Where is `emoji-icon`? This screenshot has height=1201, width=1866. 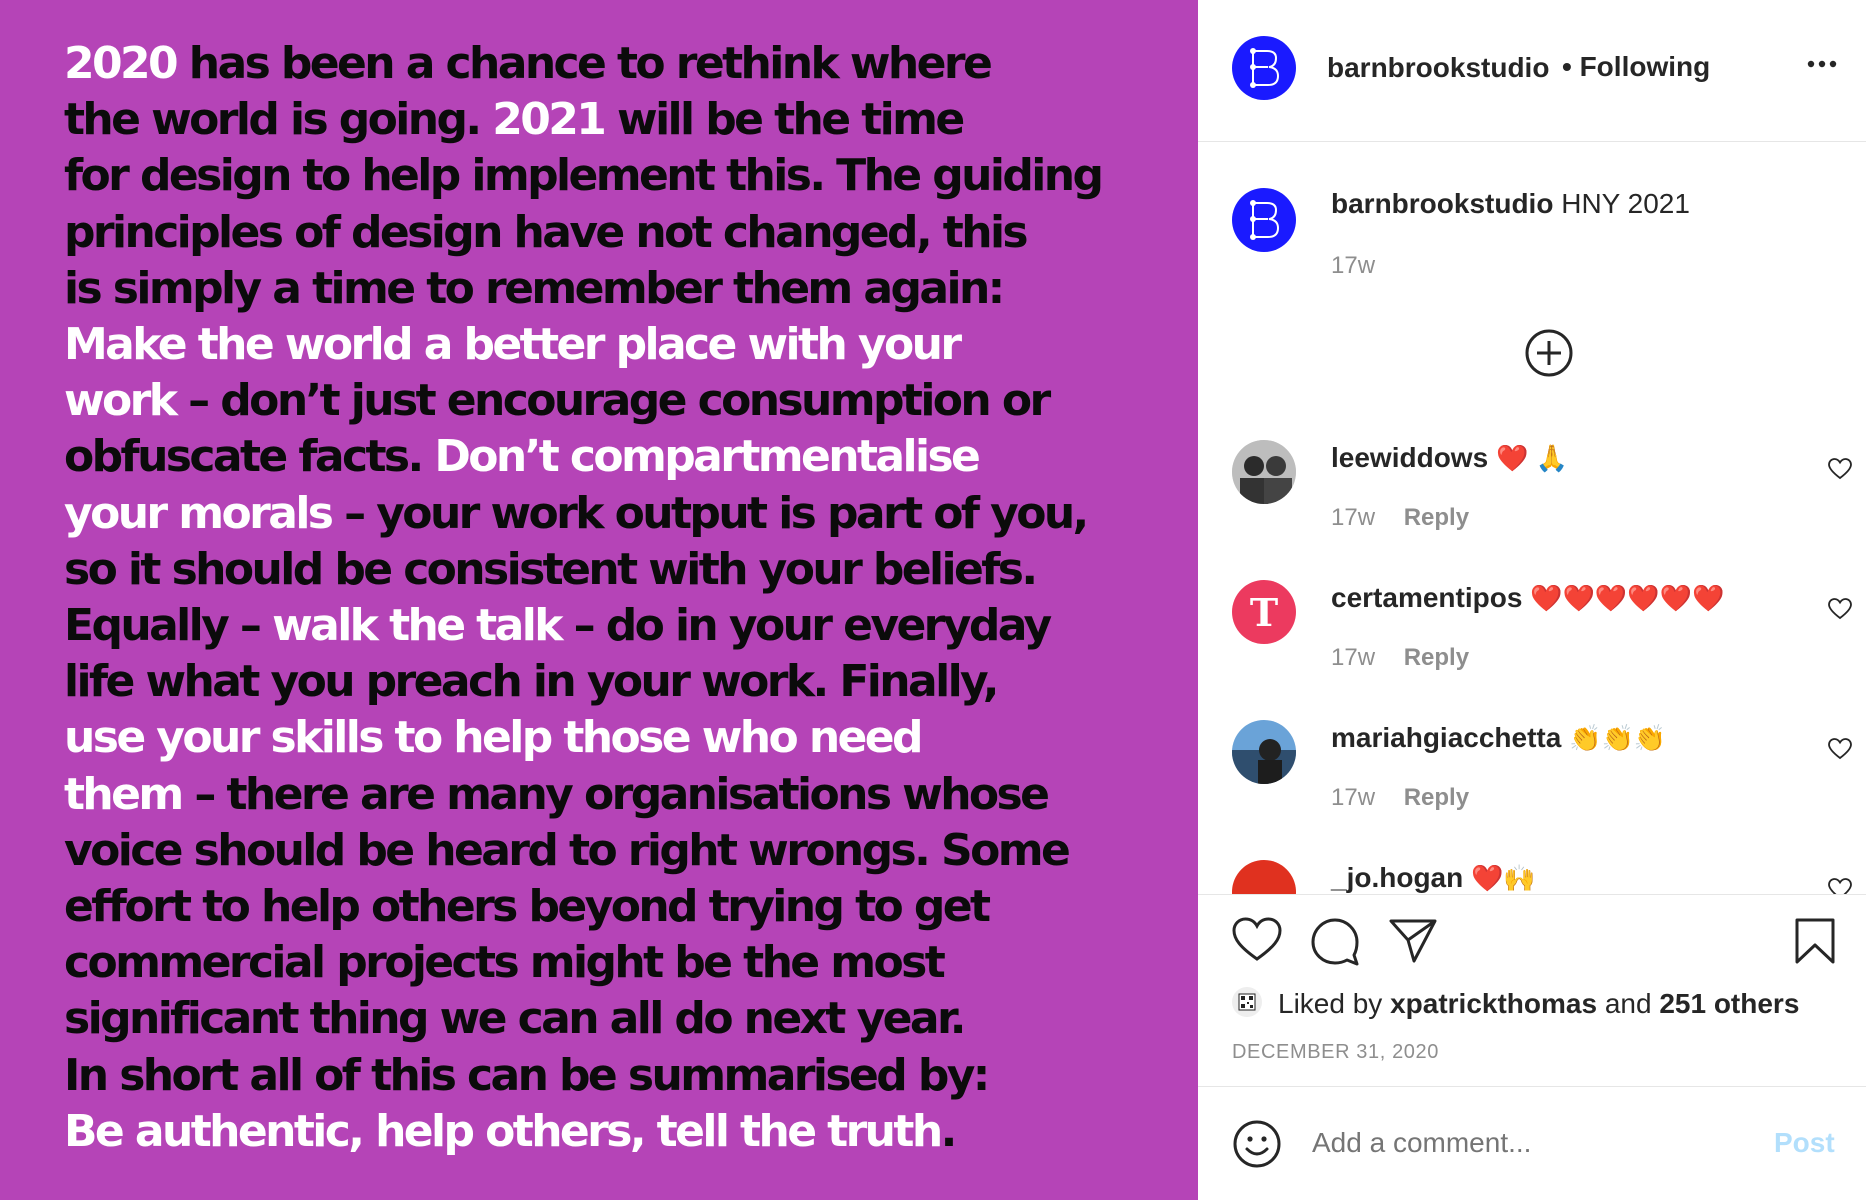
emoji-icon is located at coordinates (1257, 1146).